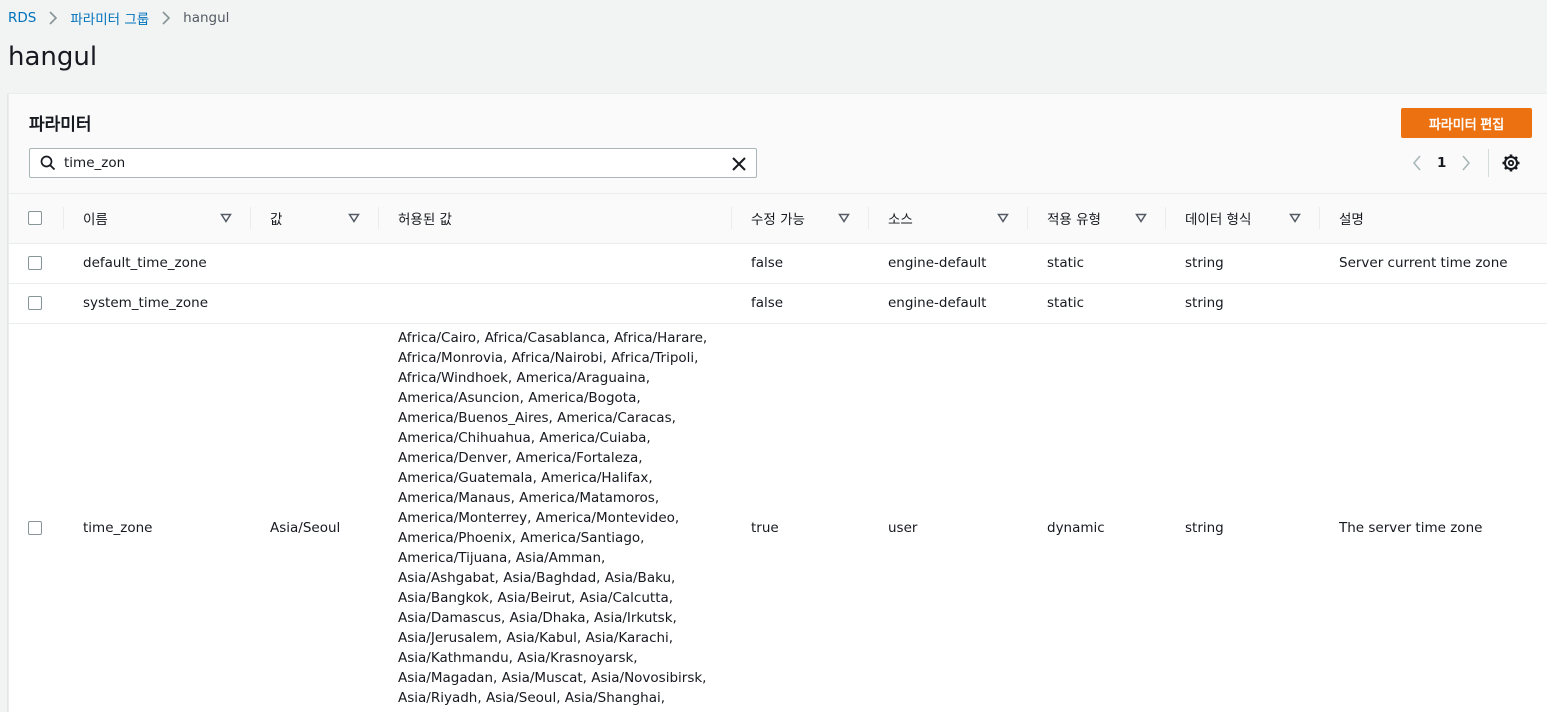 Image resolution: width=1547 pixels, height=712 pixels. I want to click on gear-icon, so click(1511, 163).